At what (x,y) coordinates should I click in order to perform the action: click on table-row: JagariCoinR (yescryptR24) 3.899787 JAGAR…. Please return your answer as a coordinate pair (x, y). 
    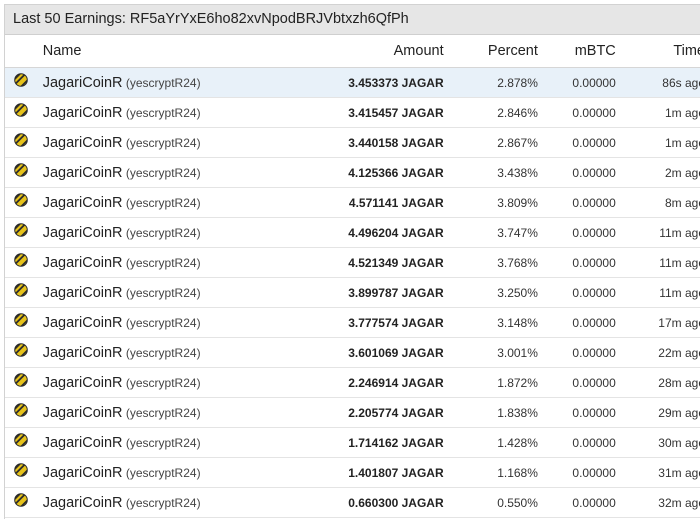
    Looking at the image, I should click on (352, 292).